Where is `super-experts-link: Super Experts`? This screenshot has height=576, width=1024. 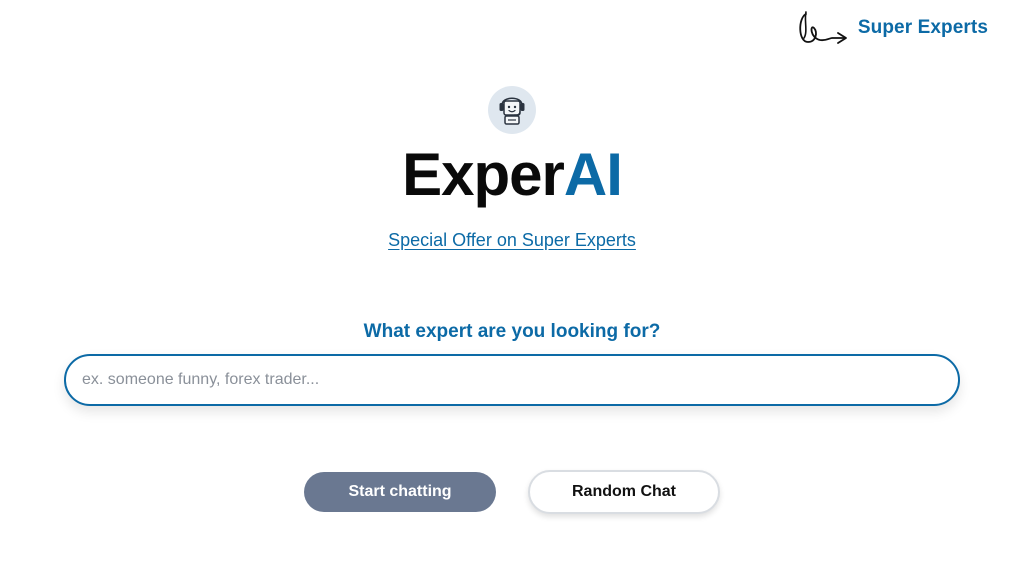
super-experts-link: Super Experts is located at coordinates (892, 28).